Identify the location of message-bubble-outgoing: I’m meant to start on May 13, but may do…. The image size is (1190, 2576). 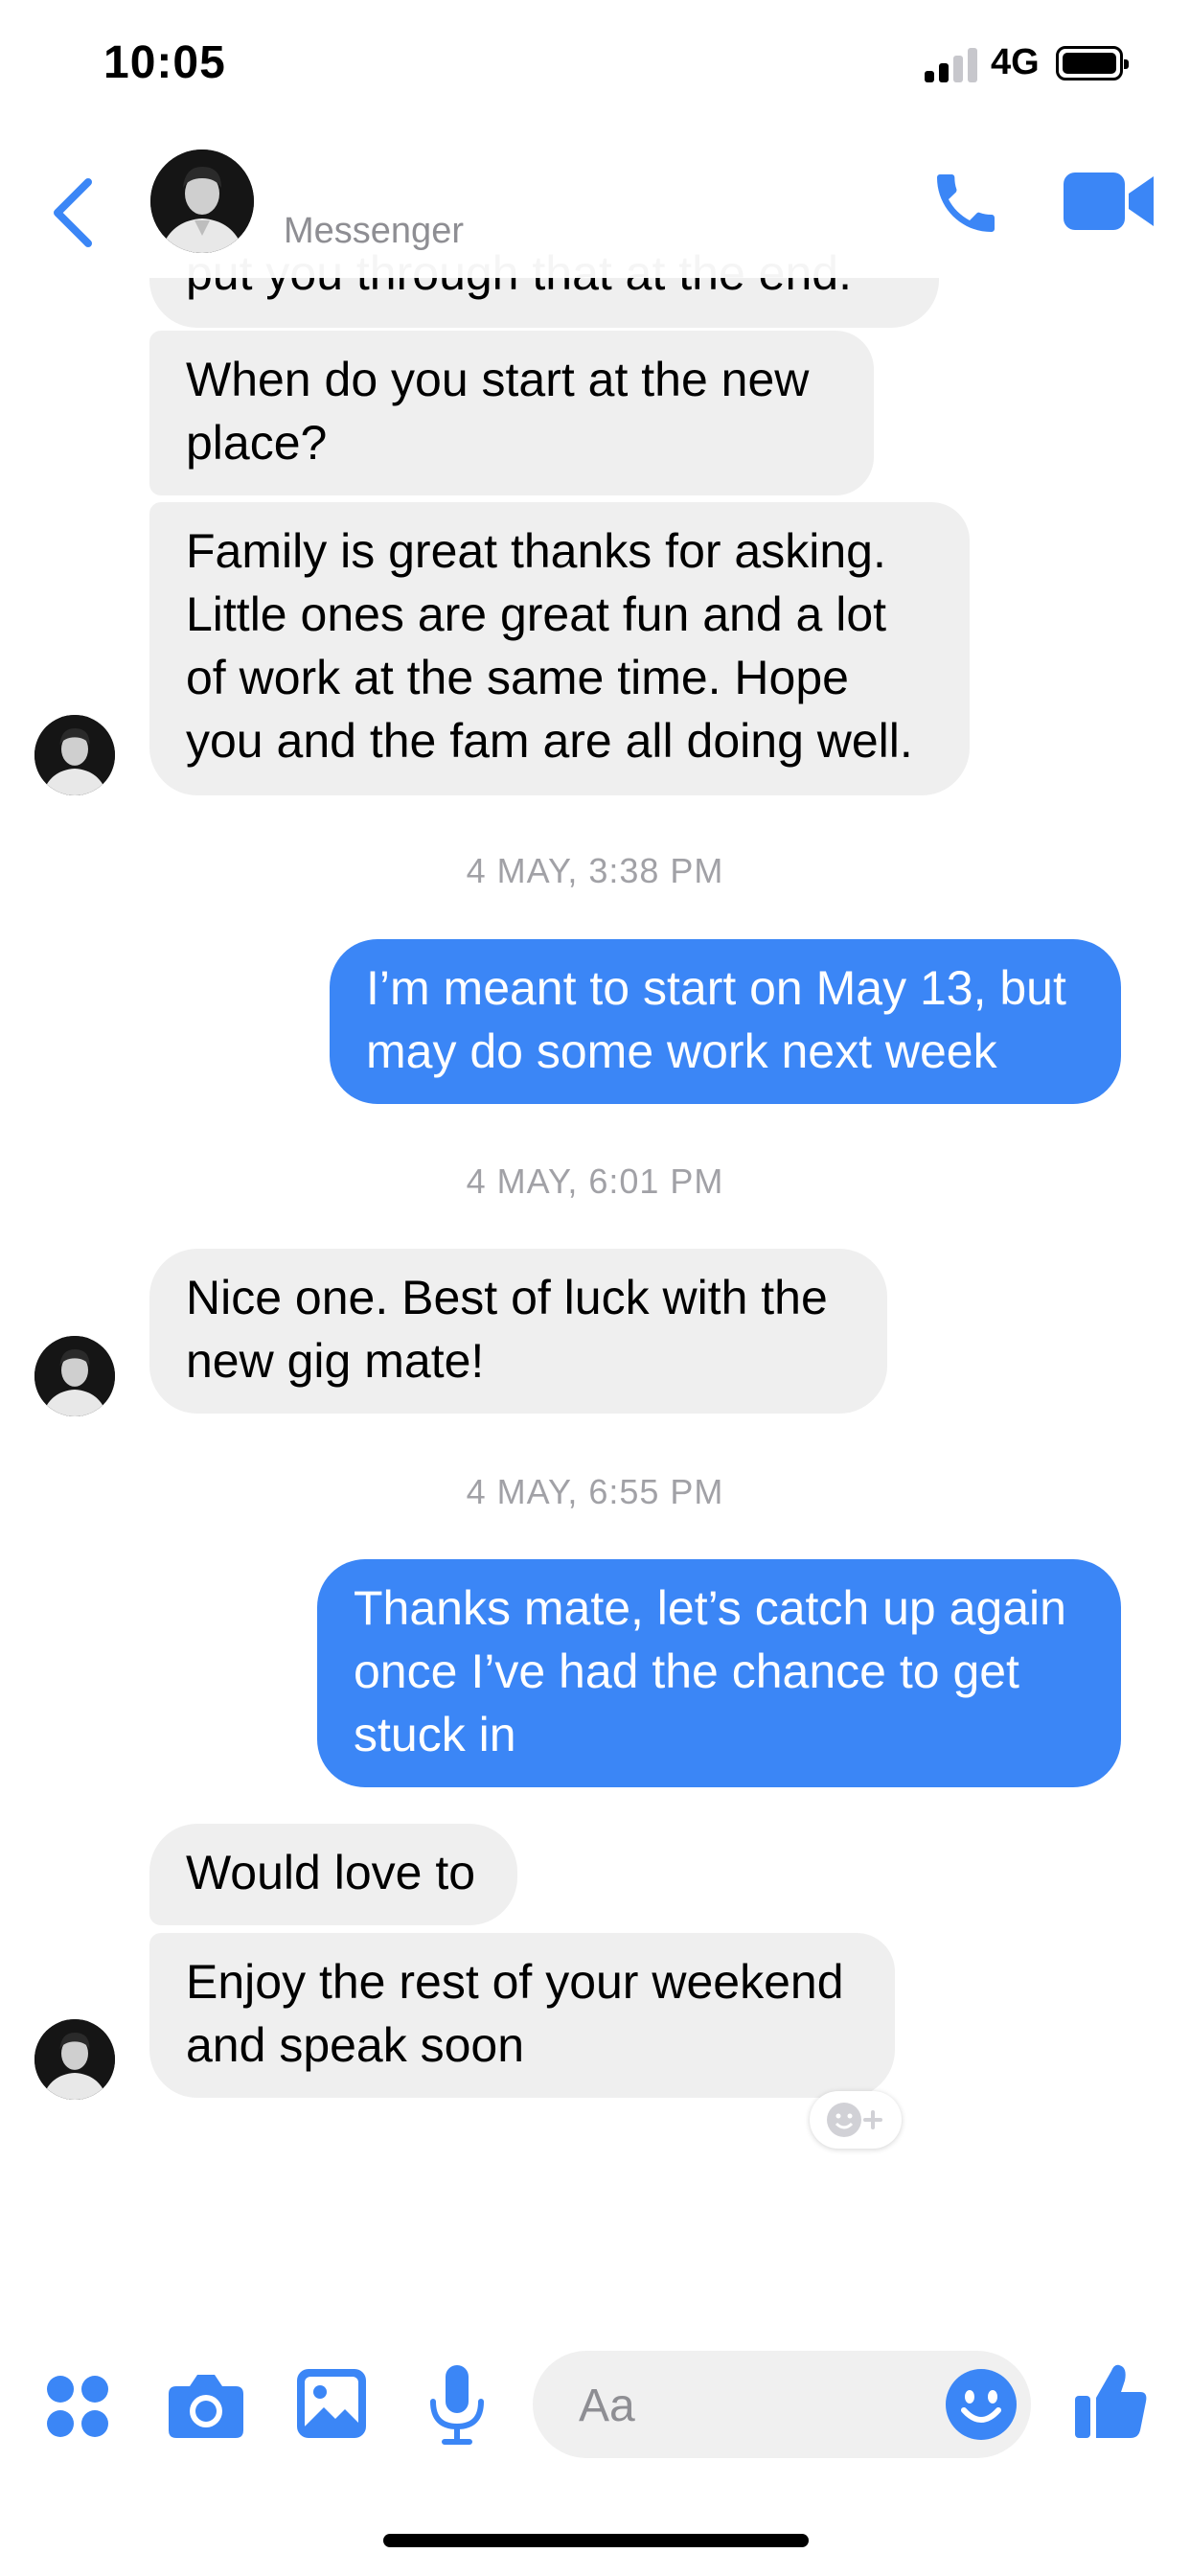
(726, 1021).